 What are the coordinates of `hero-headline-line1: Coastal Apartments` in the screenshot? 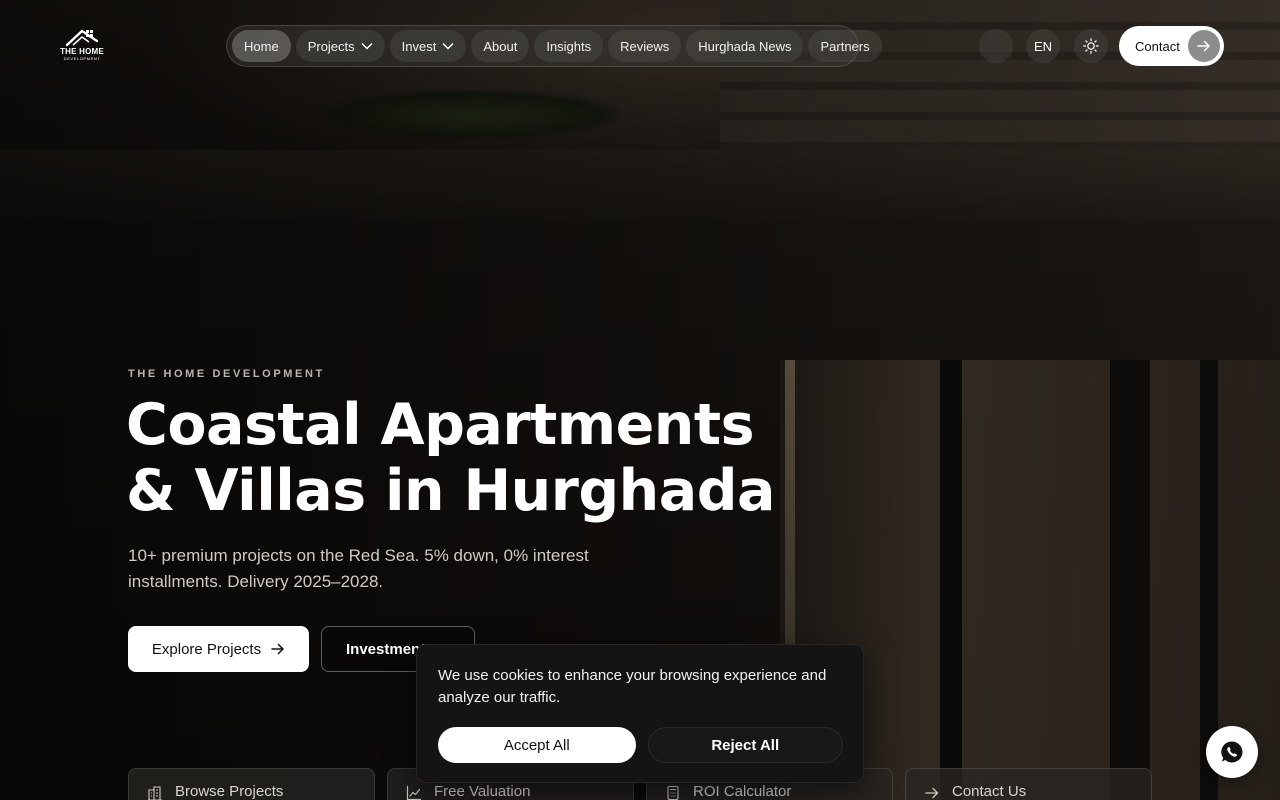 It's located at (440, 425).